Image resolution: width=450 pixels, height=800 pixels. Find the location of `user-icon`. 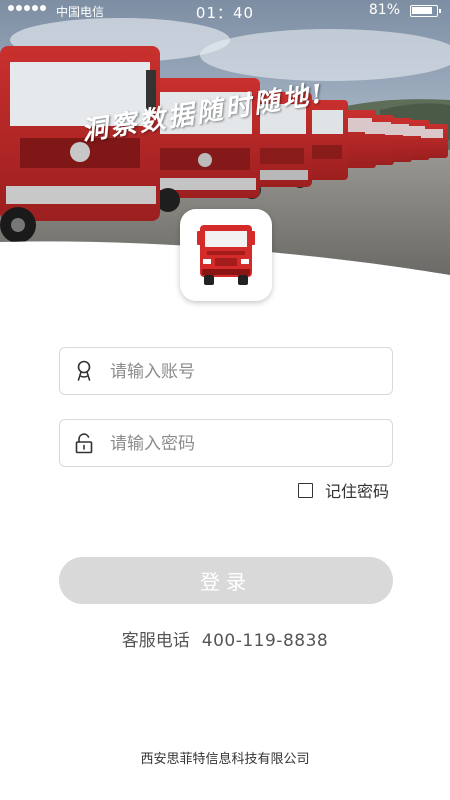

user-icon is located at coordinates (84, 370).